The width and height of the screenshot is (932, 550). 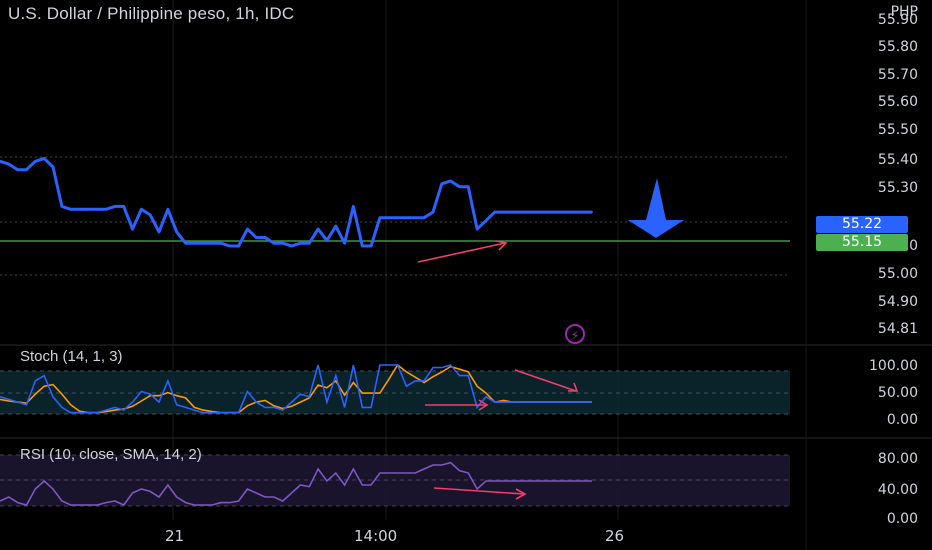 What do you see at coordinates (897, 490) in the screenshot?
I see `rsi-tick-40: 40.00` at bounding box center [897, 490].